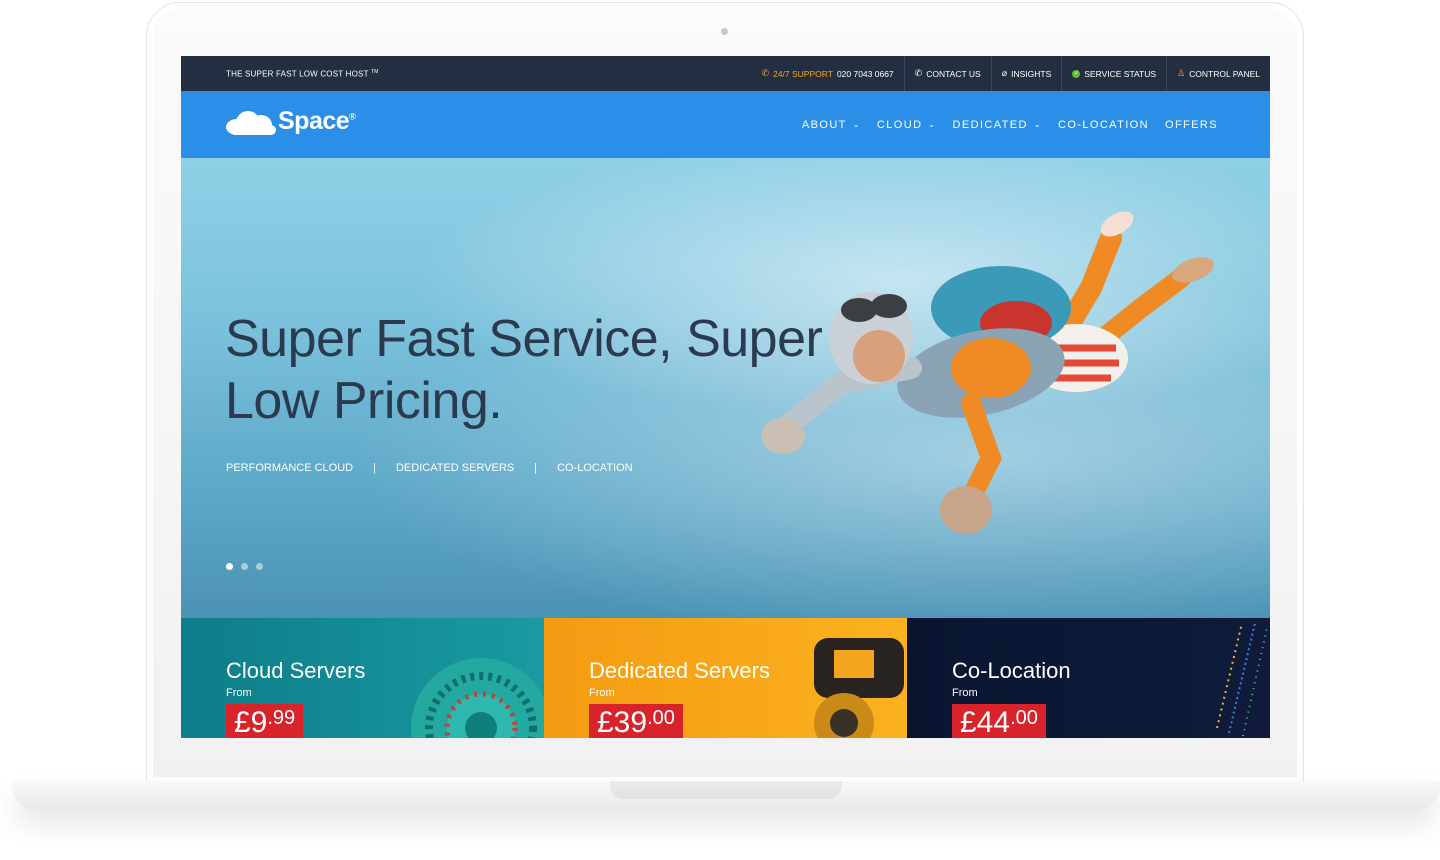 The height and width of the screenshot is (860, 1440). I want to click on control-panel-link: ♙ CONTROL PANEL, so click(1218, 73).